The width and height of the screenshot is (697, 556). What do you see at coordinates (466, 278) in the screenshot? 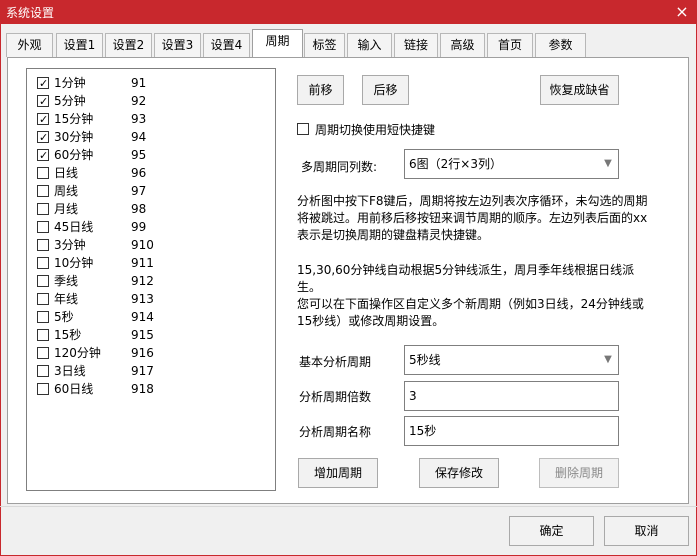
I see `description-line-4: 15,30,60分钟线自动根据5分钟线派生，周月季年线根据日线派生。` at bounding box center [466, 278].